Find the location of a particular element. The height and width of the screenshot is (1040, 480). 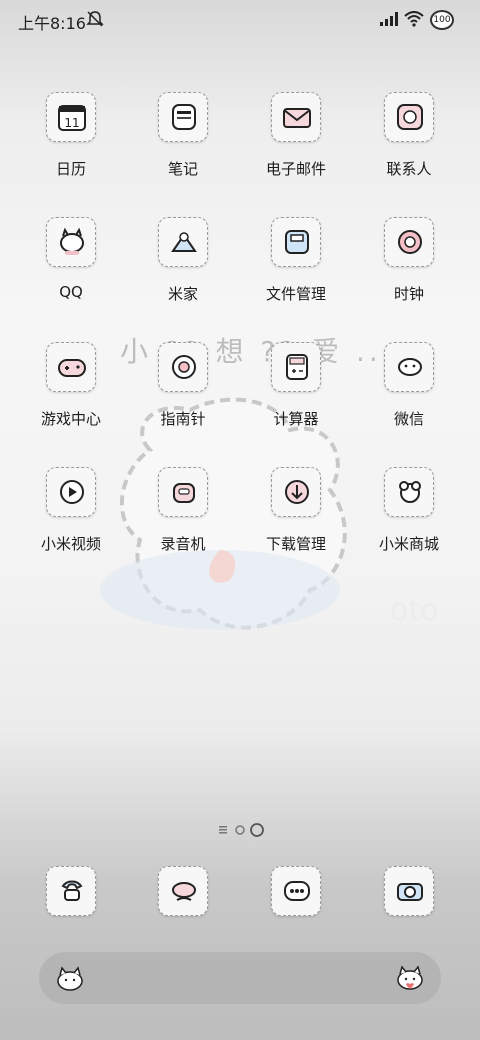

app-label: QQ is located at coordinates (71, 292).